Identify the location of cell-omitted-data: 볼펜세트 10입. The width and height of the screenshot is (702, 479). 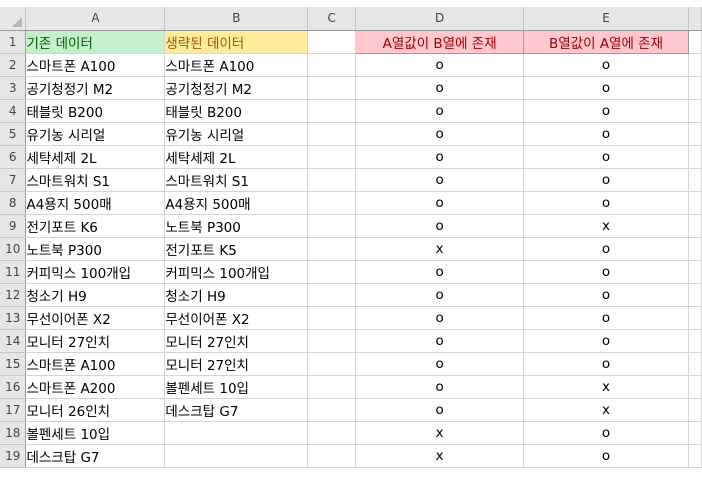
(236, 387).